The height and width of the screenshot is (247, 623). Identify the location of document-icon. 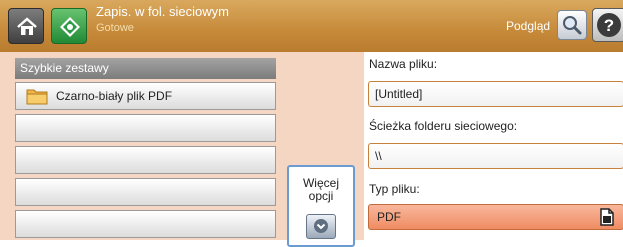
(607, 217).